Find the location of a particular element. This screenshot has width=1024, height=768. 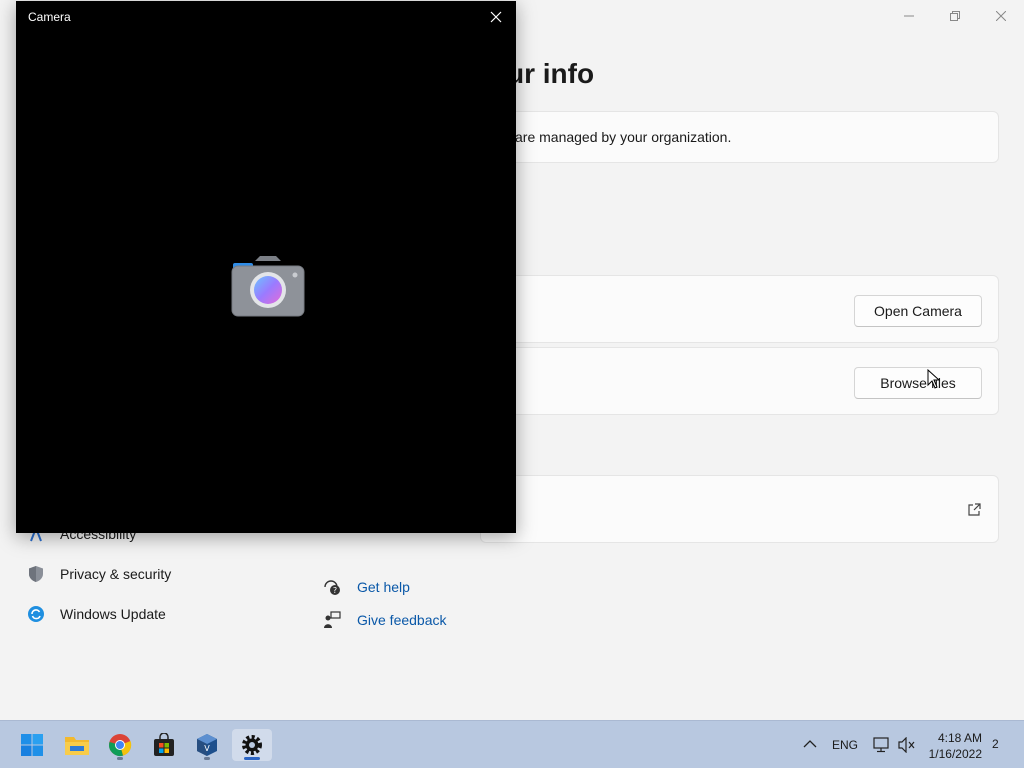

external-link-icon is located at coordinates (974, 509).